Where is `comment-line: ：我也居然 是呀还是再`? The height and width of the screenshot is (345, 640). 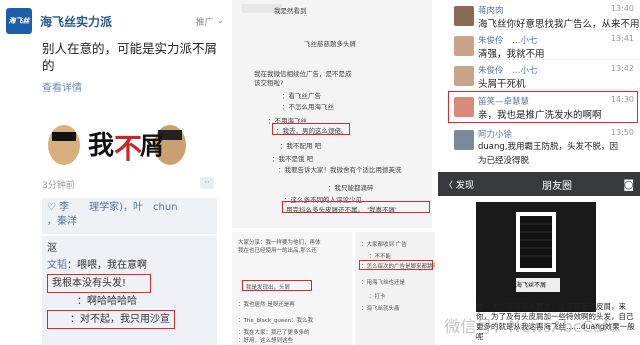
comment-line: ：我也居然 是呀还是再 is located at coordinates (266, 305).